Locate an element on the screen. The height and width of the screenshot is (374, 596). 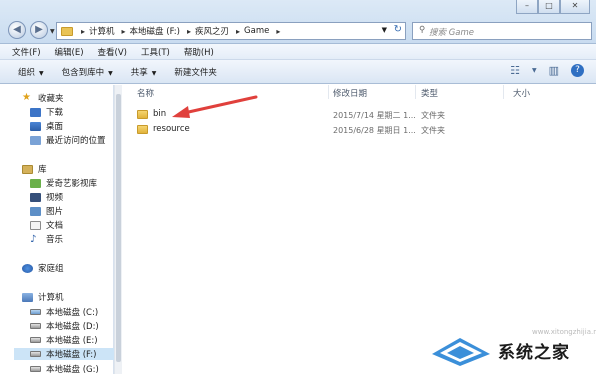
sidebar-item-label: 本地磁盘 (D:) is located at coordinates (72, 327).